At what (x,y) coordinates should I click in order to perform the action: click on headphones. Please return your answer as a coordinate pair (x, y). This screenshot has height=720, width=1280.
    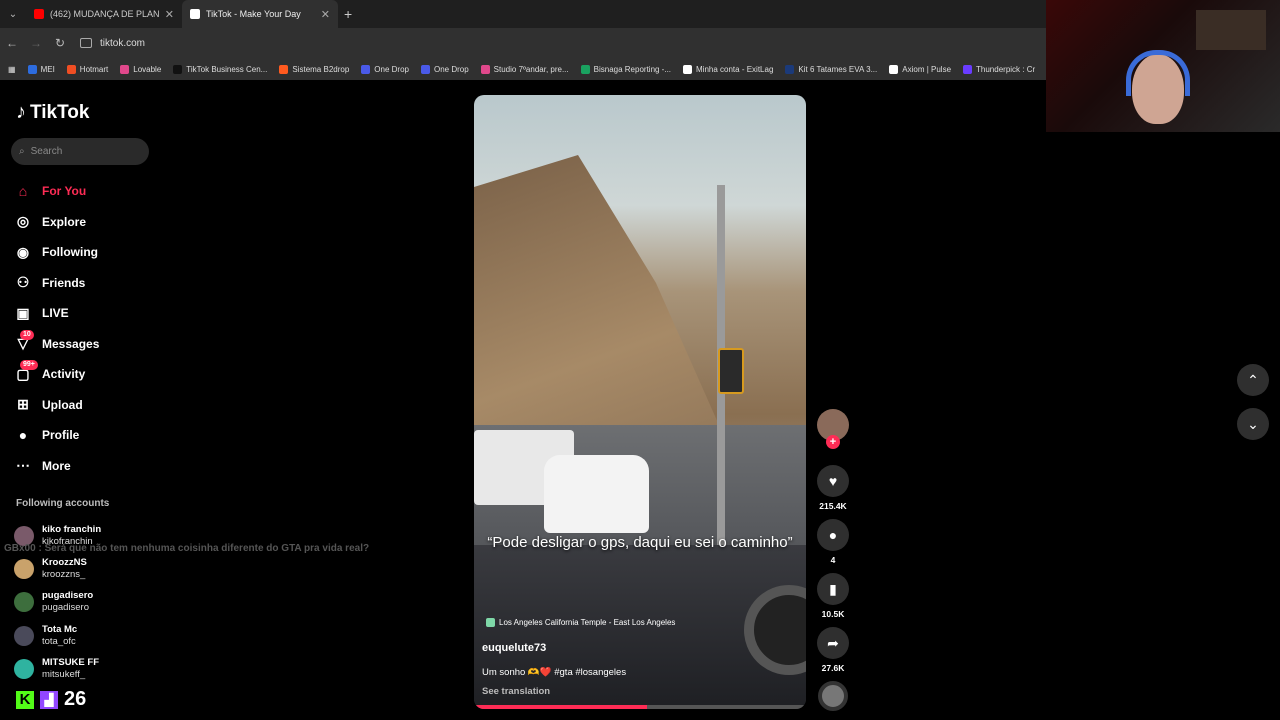
    Looking at the image, I should click on (1158, 73).